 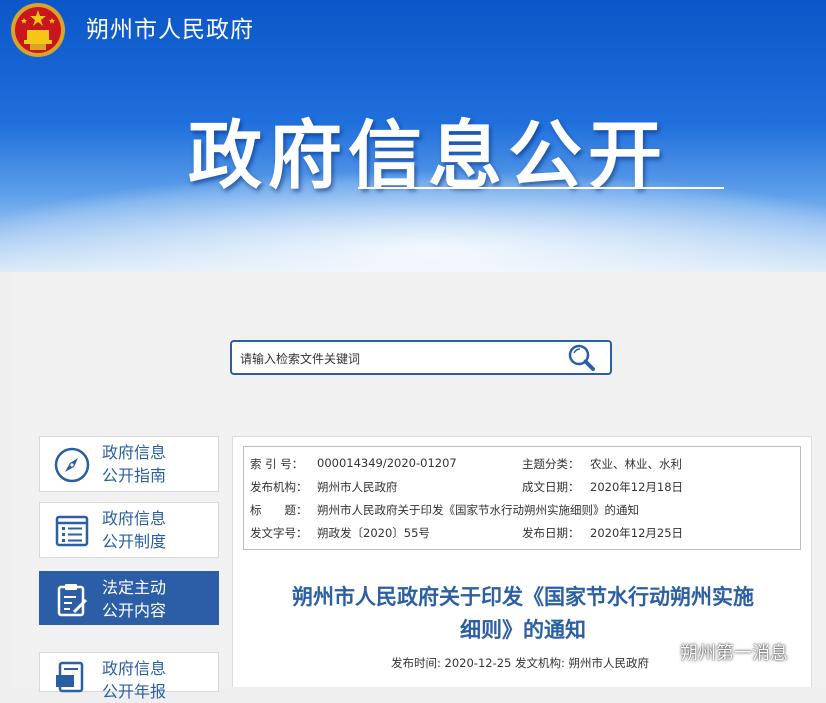 I want to click on nav-item-label: 政府信息 公开制度, so click(x=134, y=530).